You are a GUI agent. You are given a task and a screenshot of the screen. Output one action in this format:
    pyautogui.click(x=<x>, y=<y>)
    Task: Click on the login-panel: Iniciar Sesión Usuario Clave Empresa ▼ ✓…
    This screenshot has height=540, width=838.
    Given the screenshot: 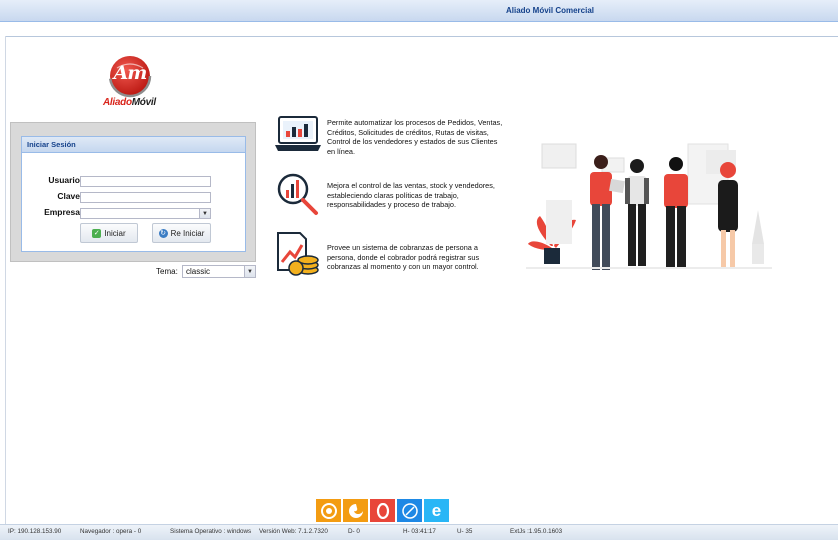 What is the action you would take?
    pyautogui.click(x=133, y=194)
    